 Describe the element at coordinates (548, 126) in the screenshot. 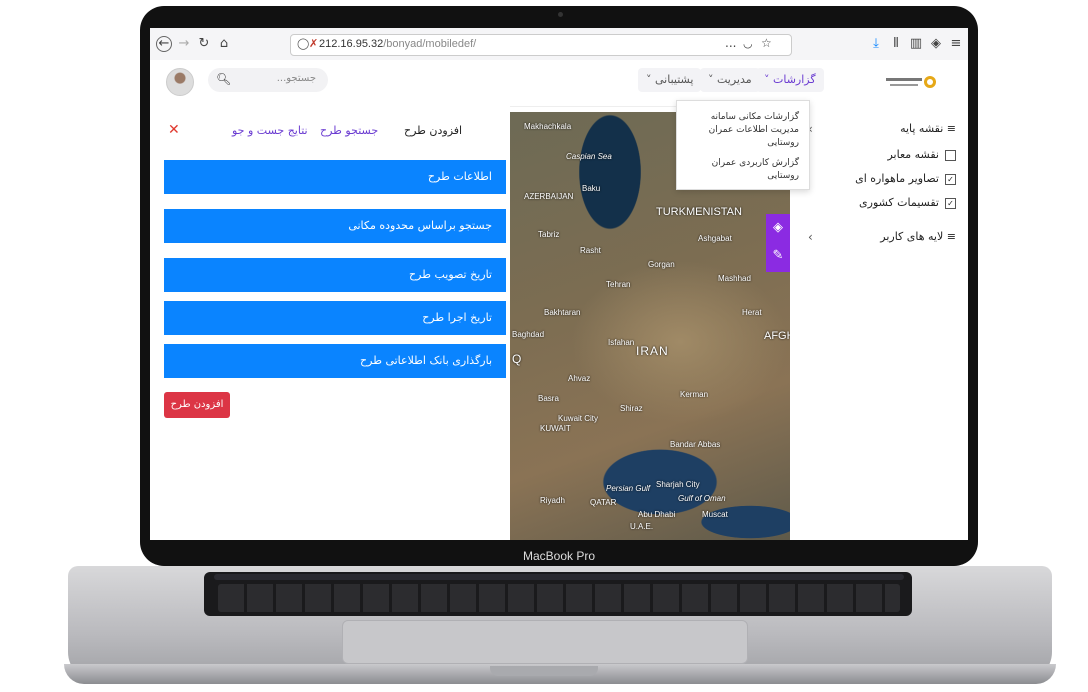

I see `map-label: Makhachkala` at that location.